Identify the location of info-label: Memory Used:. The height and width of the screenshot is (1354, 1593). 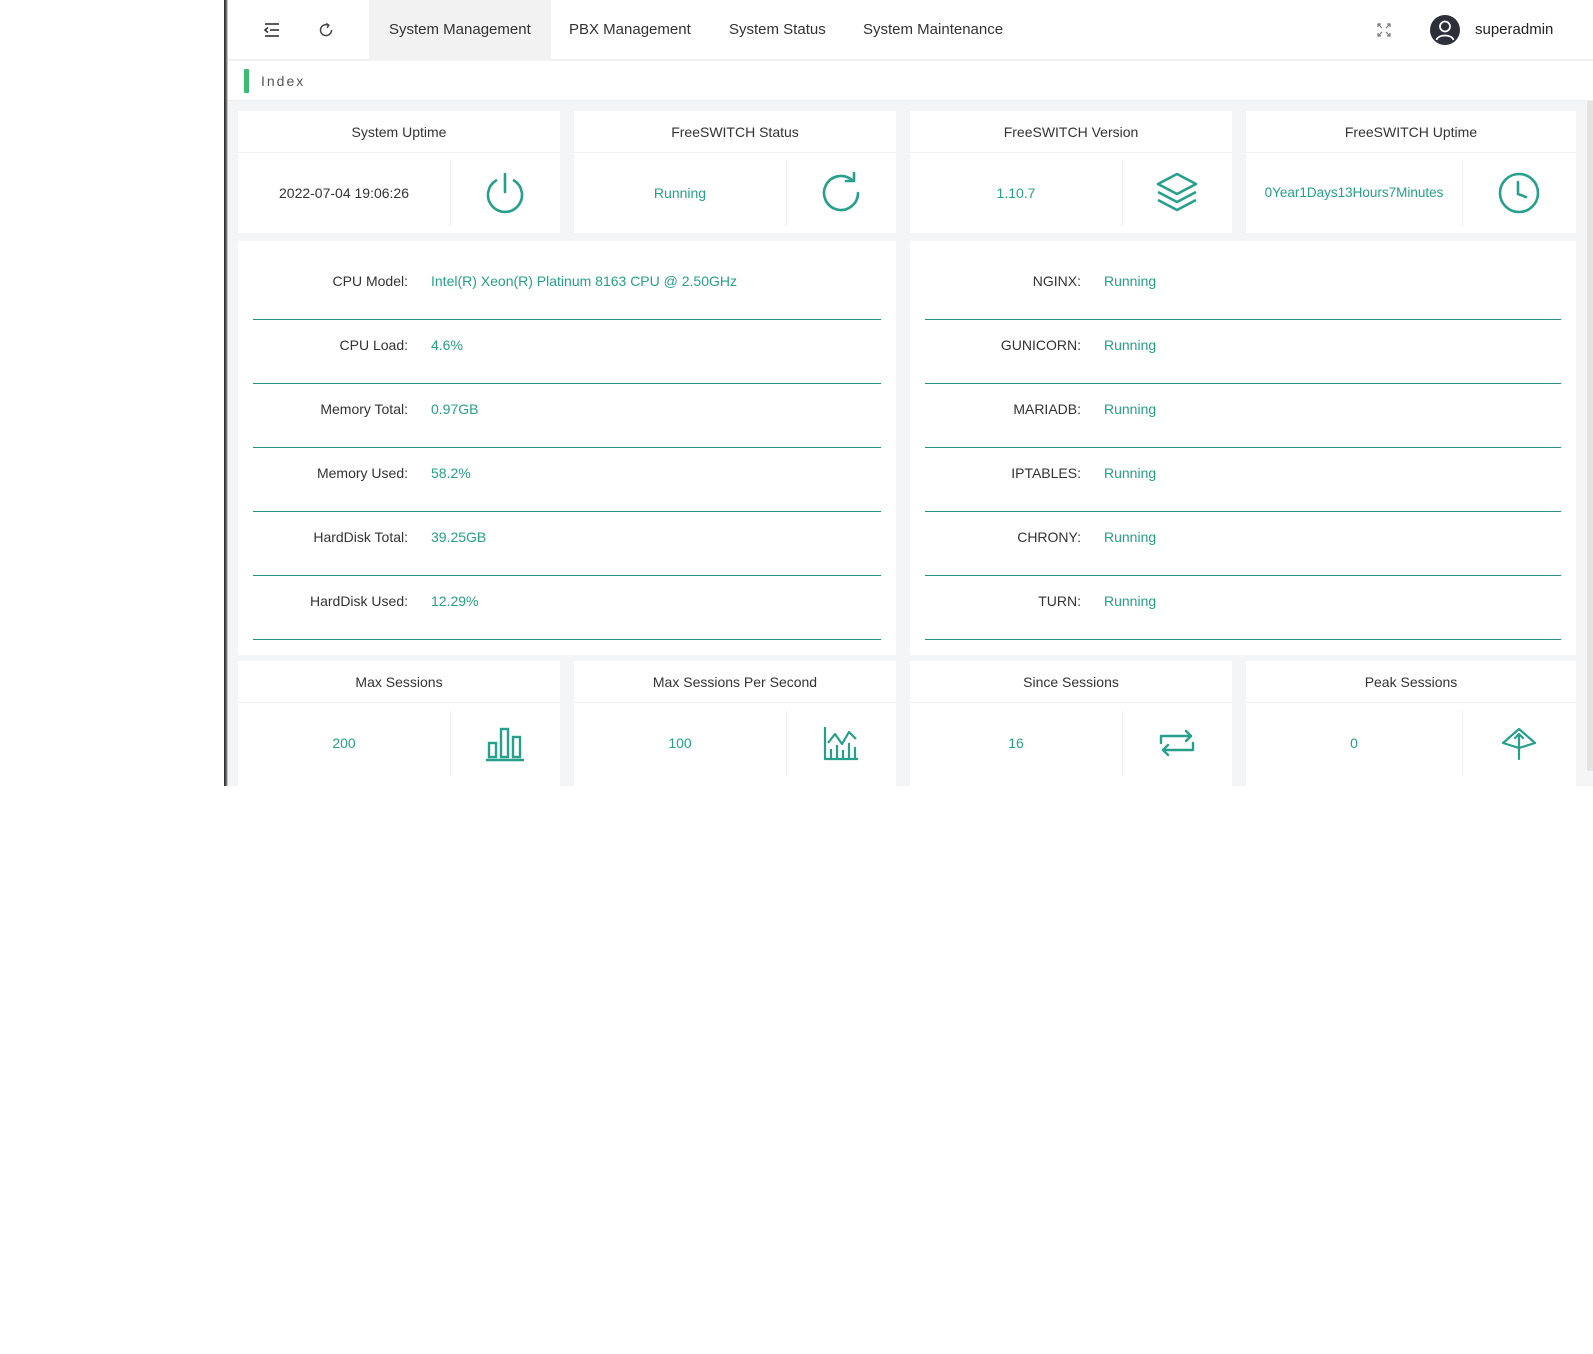
(362, 473).